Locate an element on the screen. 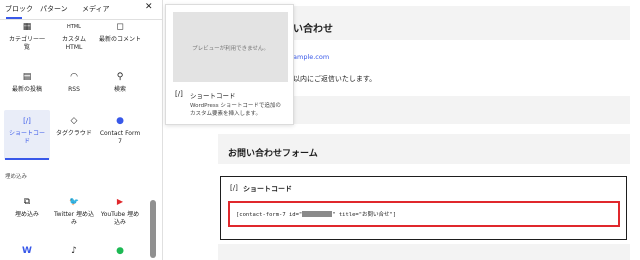 Image resolution: width=640 pixels, height=260 pixels. shortcode-text: [contact-form-7 id=" " title="お問い合せ"] is located at coordinates (316, 214).